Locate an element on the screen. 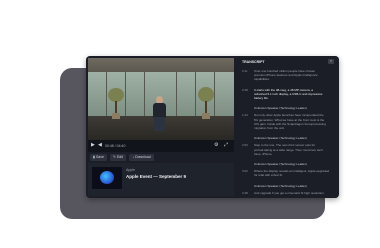 The image size is (380, 248). tree-left is located at coordinates (116, 95).